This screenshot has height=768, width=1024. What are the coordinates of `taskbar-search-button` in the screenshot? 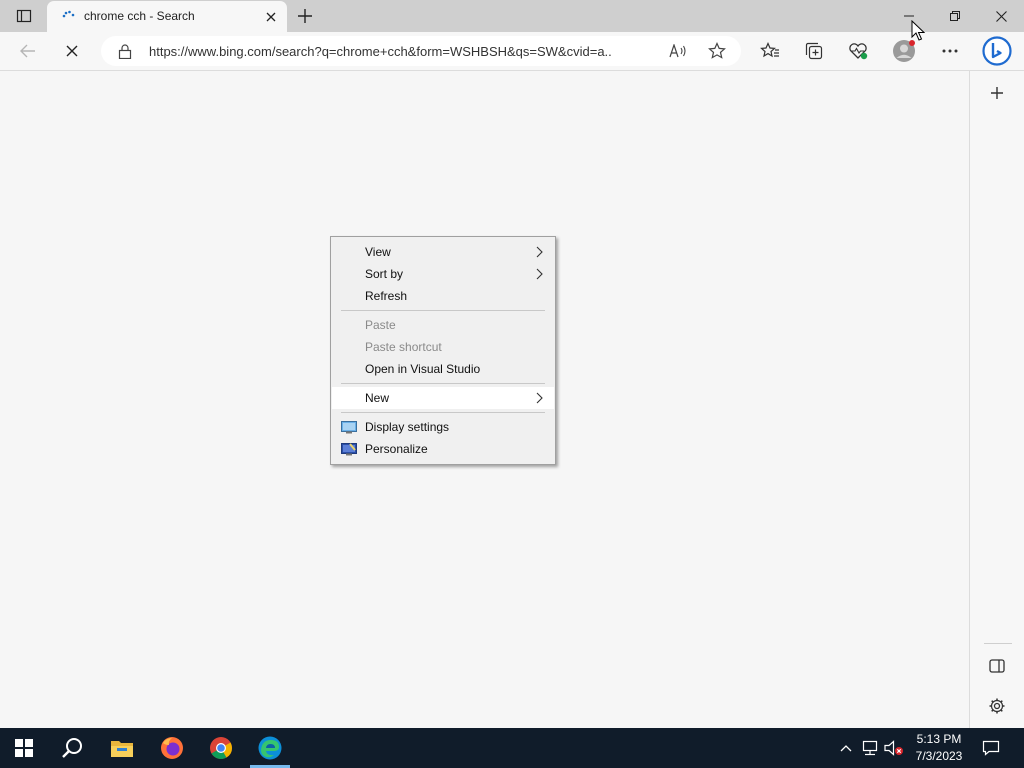 It's located at (72, 748).